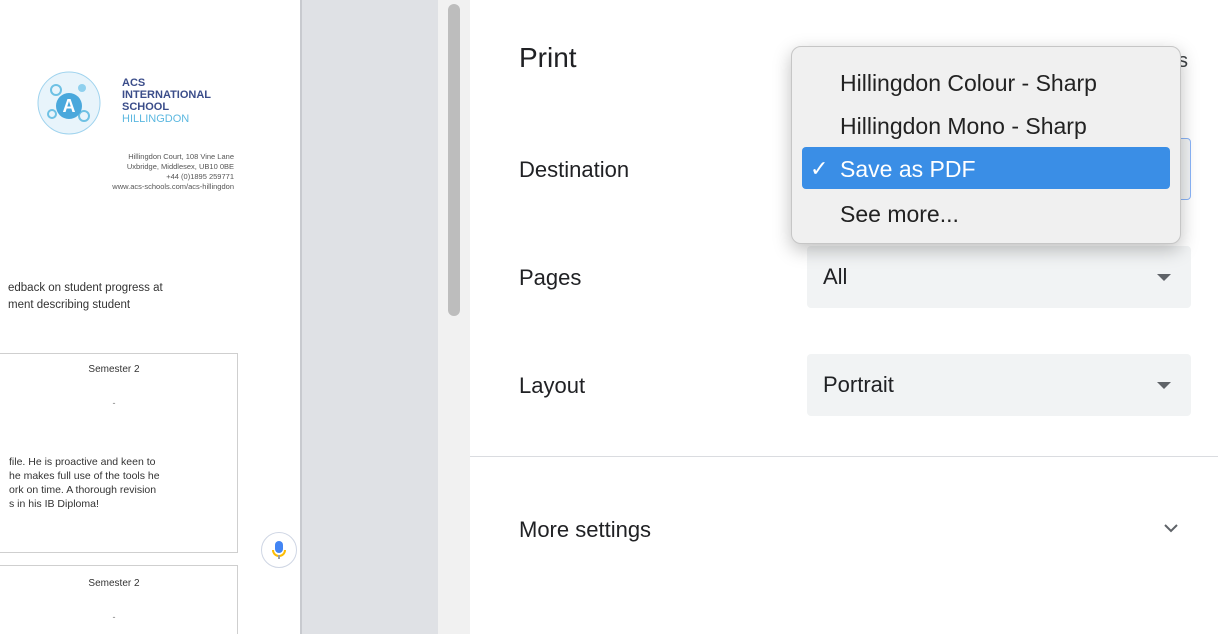 The height and width of the screenshot is (634, 1218). Describe the element at coordinates (999, 385) in the screenshot. I see `layout-select: Portrait` at that location.